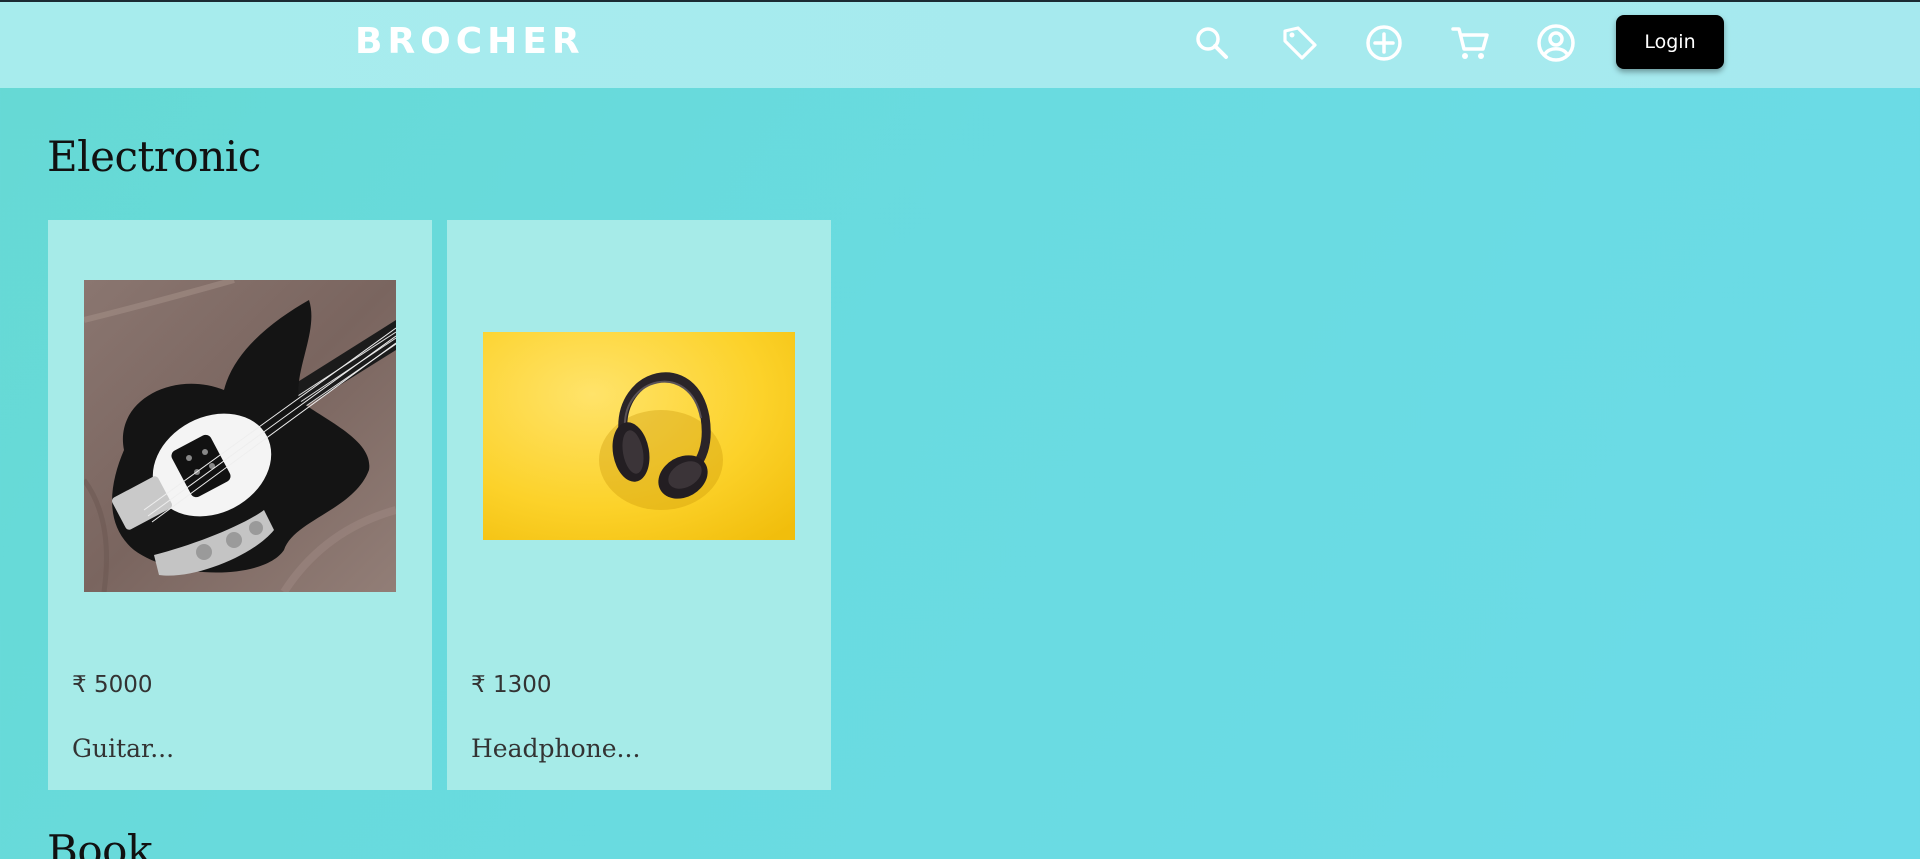 Image resolution: width=1920 pixels, height=859 pixels. I want to click on login-button: Login, so click(1670, 42).